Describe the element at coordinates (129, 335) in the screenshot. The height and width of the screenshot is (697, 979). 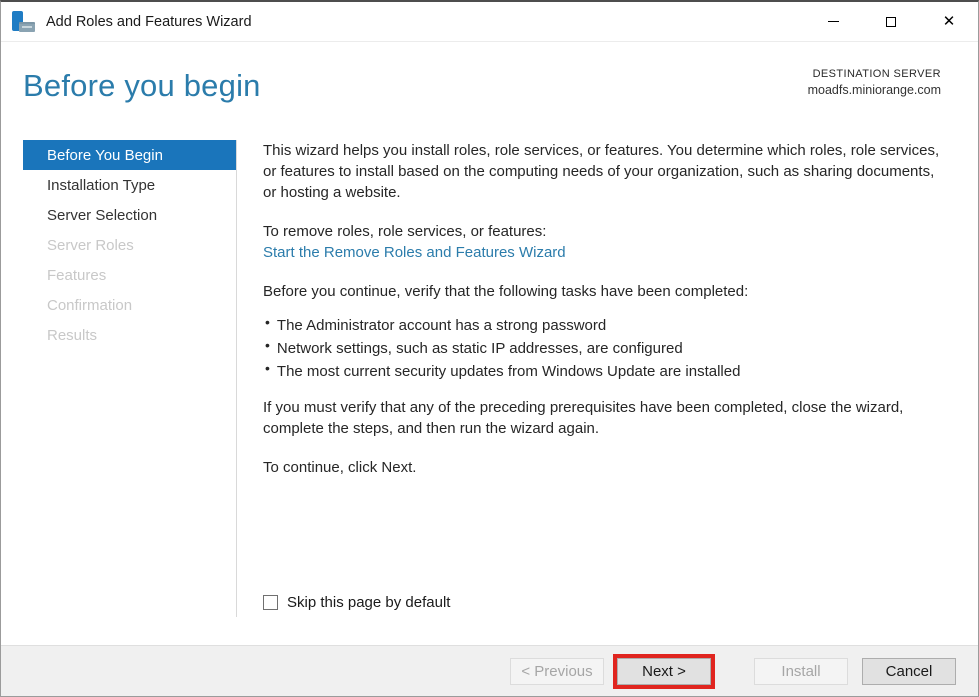
I see `sidebar-item-results: Results` at that location.